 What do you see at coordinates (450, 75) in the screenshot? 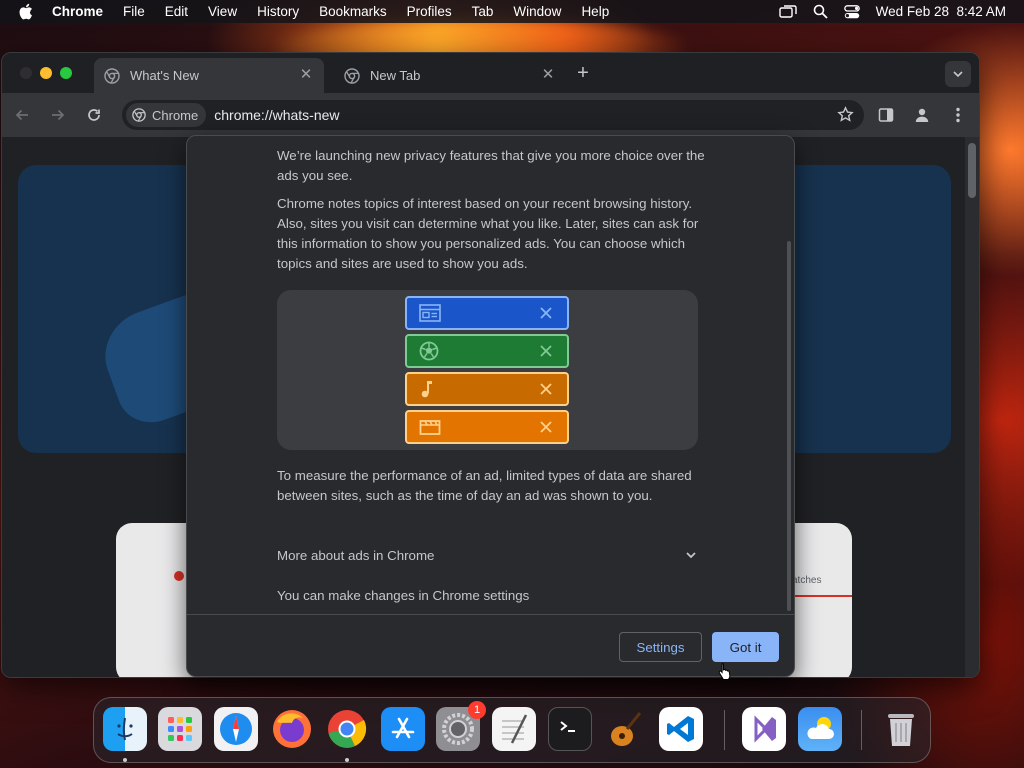
I see `tab-new-tab: New Tab ✕` at bounding box center [450, 75].